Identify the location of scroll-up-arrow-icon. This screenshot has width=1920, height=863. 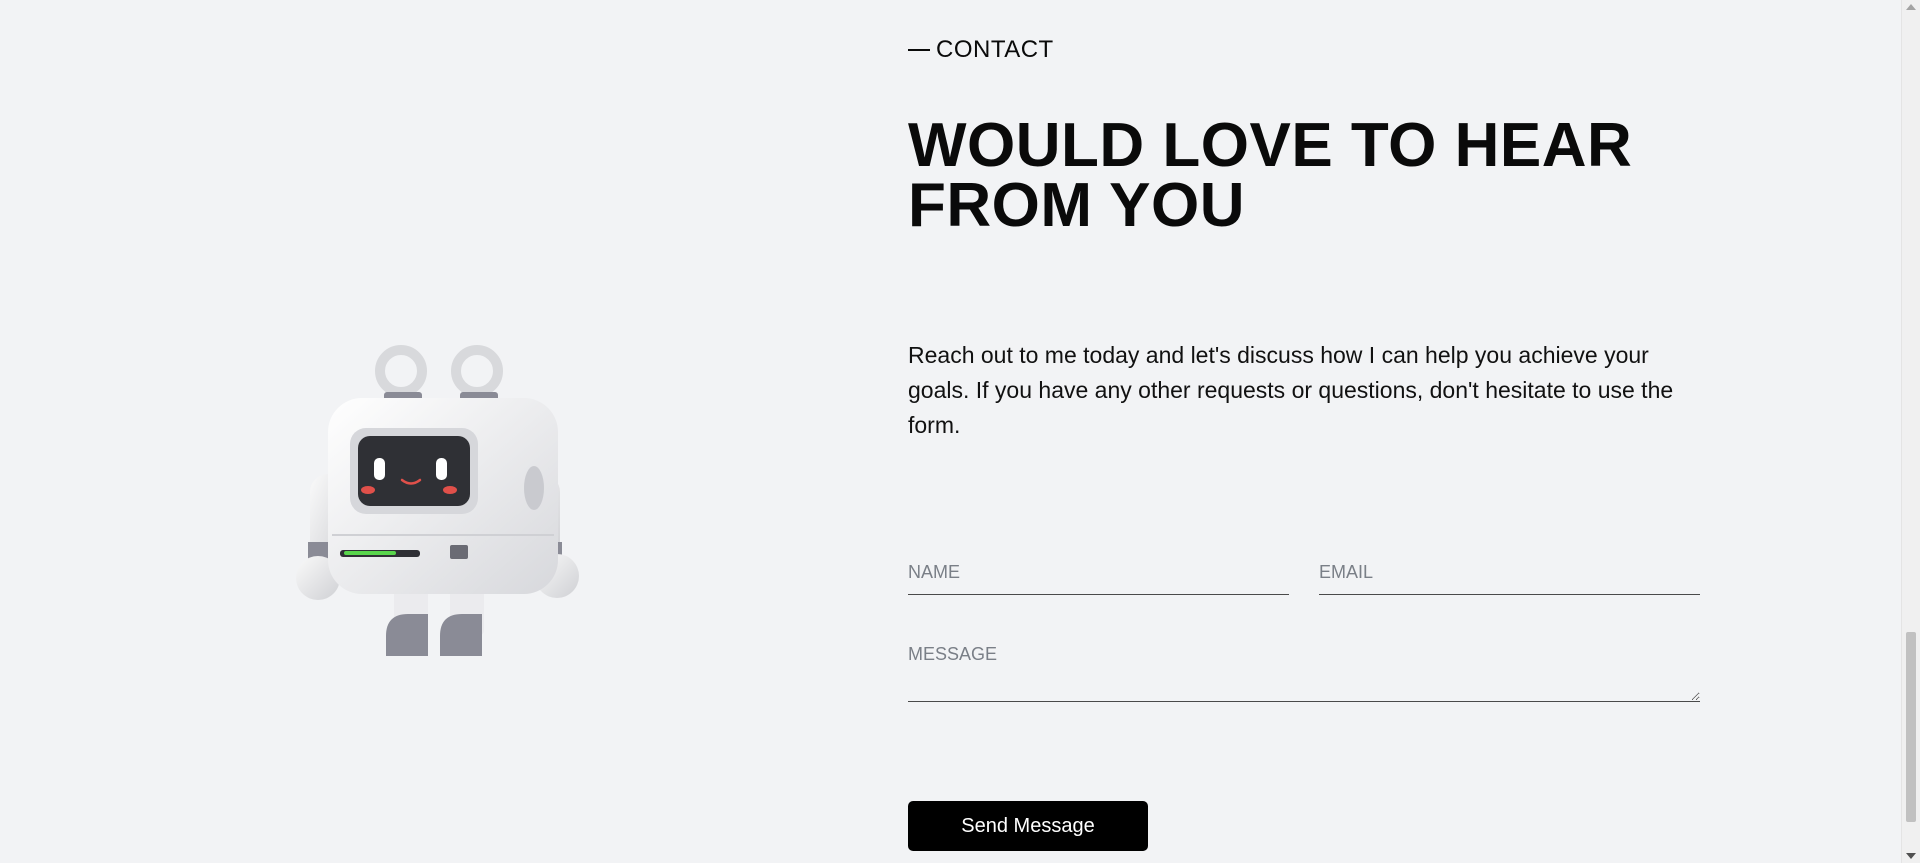
(1911, 7).